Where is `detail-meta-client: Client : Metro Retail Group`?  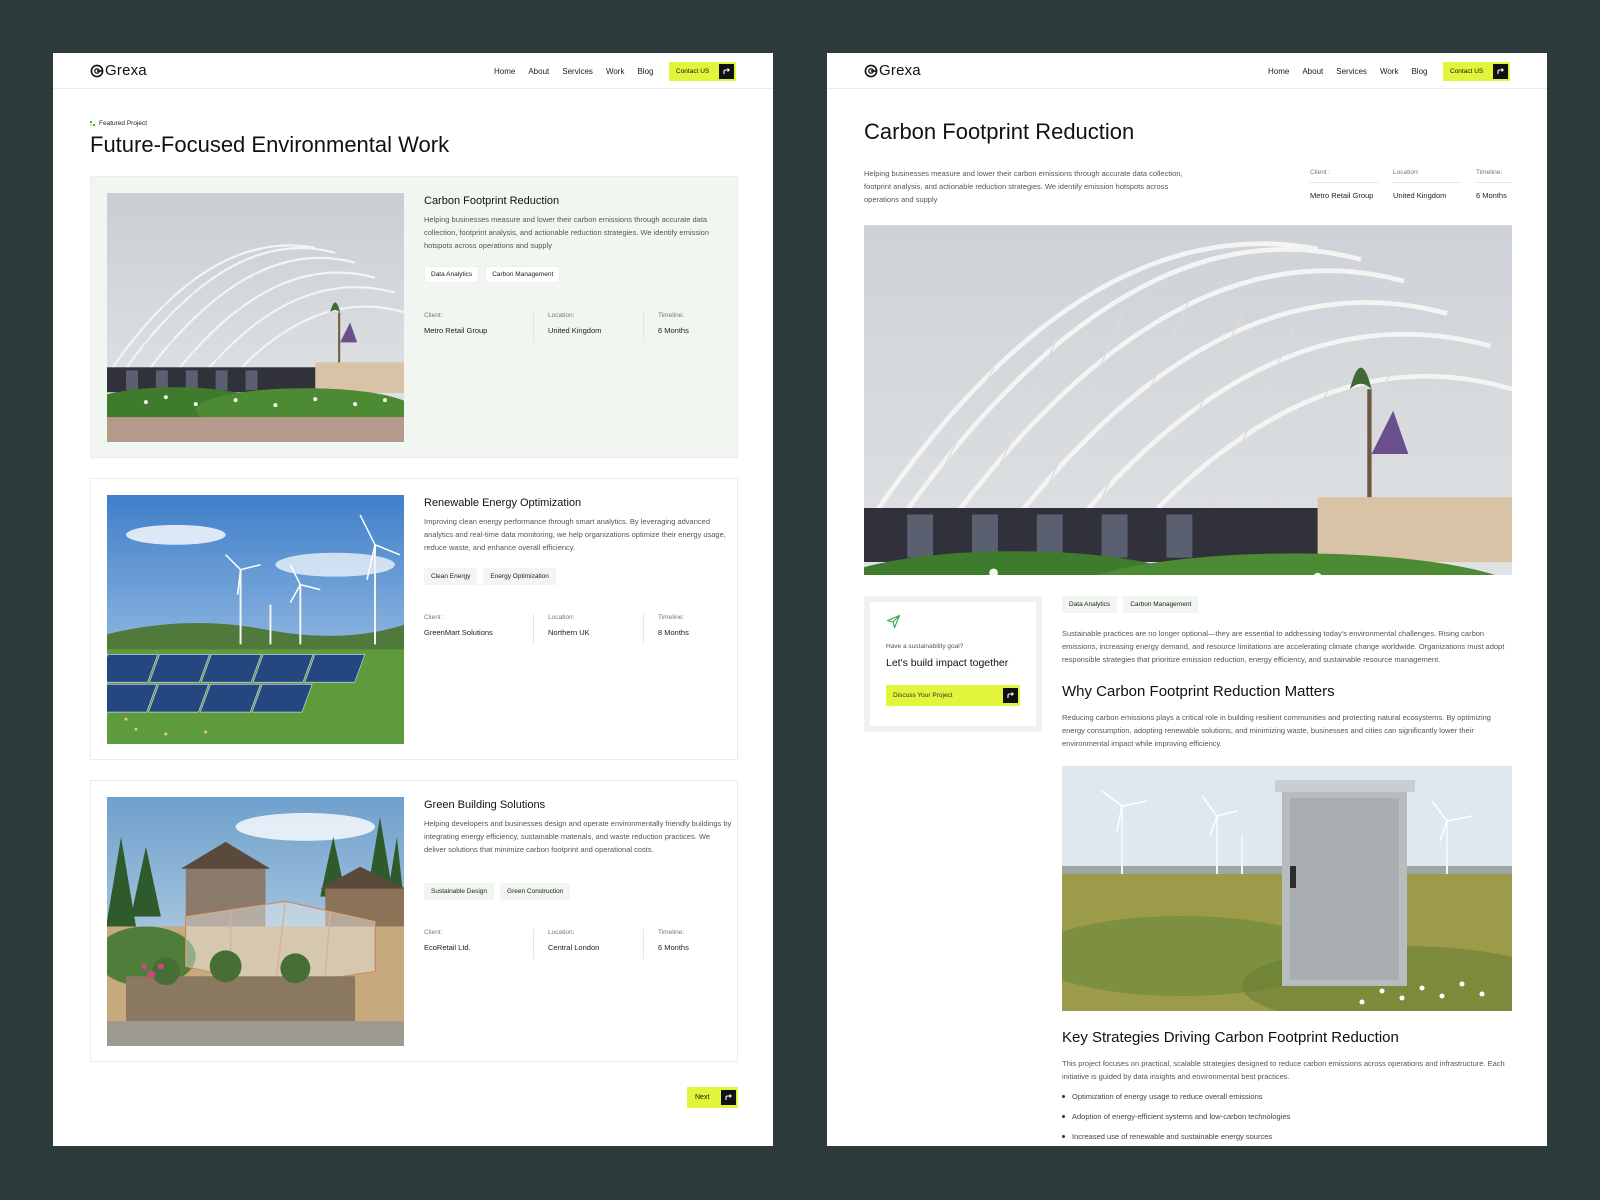
detail-meta-client: Client : Metro Retail Group is located at coordinates (1344, 184).